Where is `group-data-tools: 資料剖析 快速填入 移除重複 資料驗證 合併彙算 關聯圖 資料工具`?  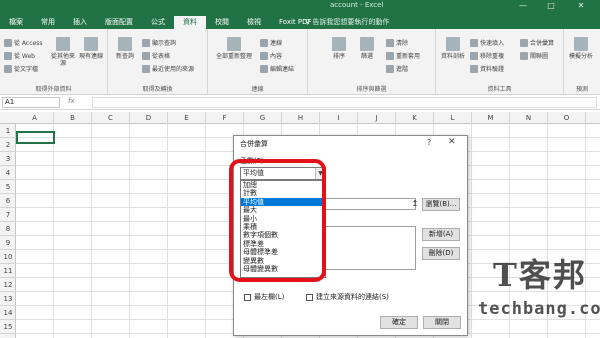
group-data-tools: 資料剖析 快速填入 移除重複 資料驗證 合併彙算 關聯圖 資料工具 is located at coordinates (500, 62).